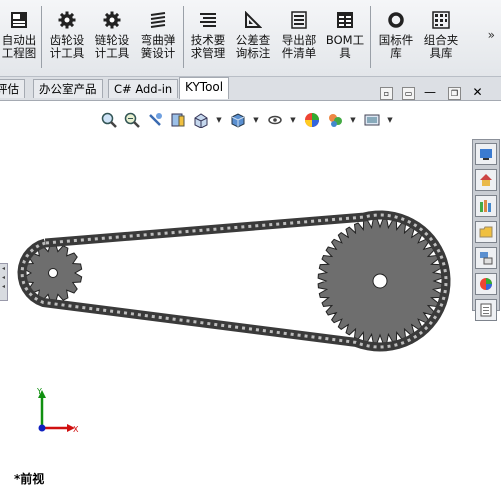 The height and width of the screenshot is (489, 501). What do you see at coordinates (334, 120) in the screenshot?
I see `apply-scene-icon` at bounding box center [334, 120].